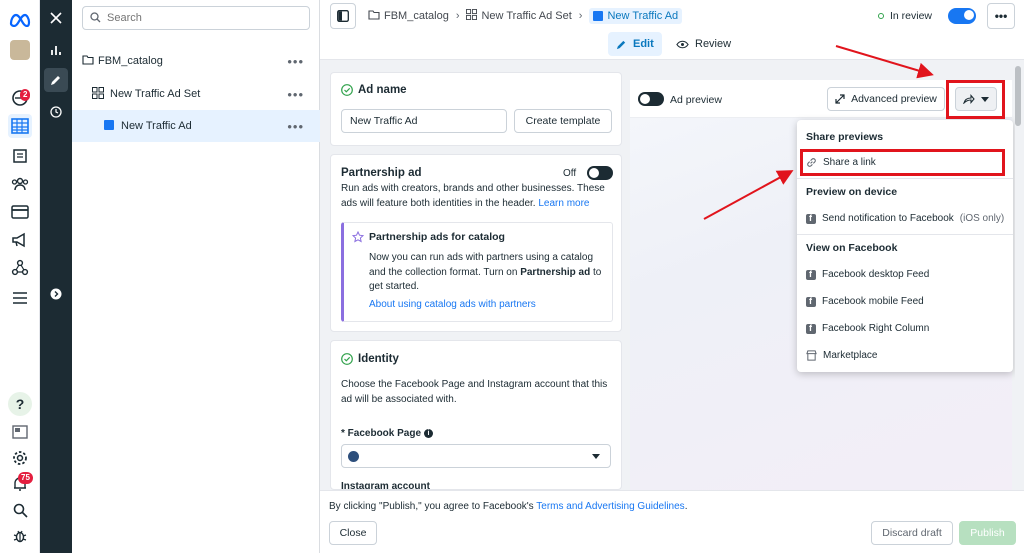 The image size is (1024, 553). I want to click on annotation-arrow-to-share-link, so click(748, 195).